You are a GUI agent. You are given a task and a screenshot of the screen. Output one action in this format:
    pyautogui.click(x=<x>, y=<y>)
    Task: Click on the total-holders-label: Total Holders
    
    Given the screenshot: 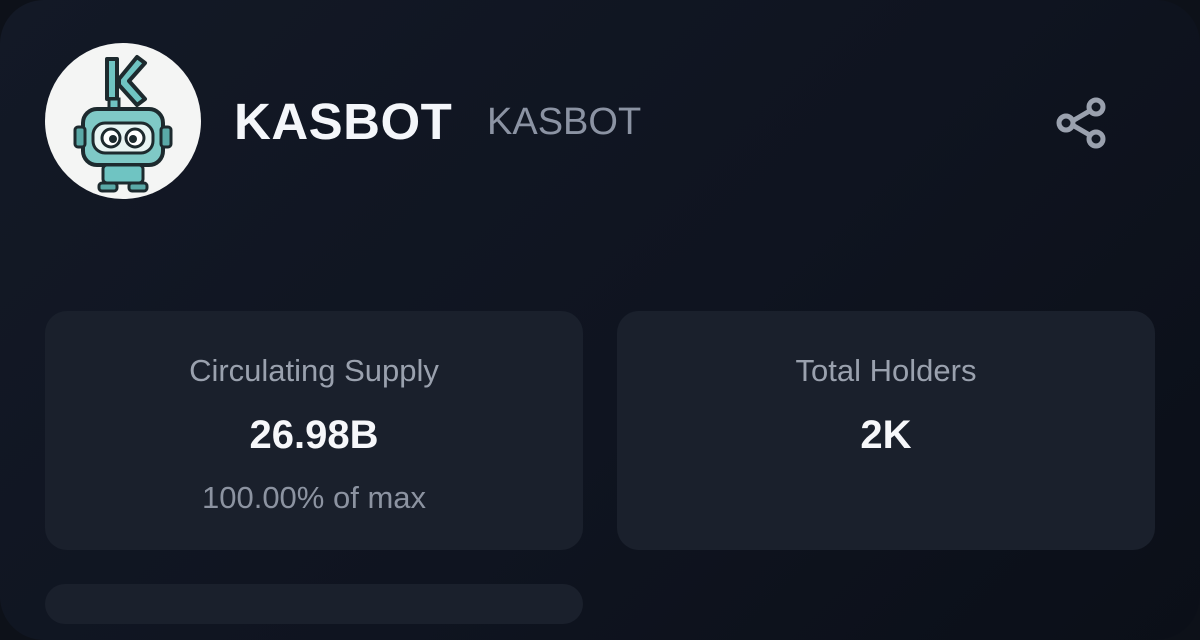 What is the action you would take?
    pyautogui.click(x=886, y=370)
    